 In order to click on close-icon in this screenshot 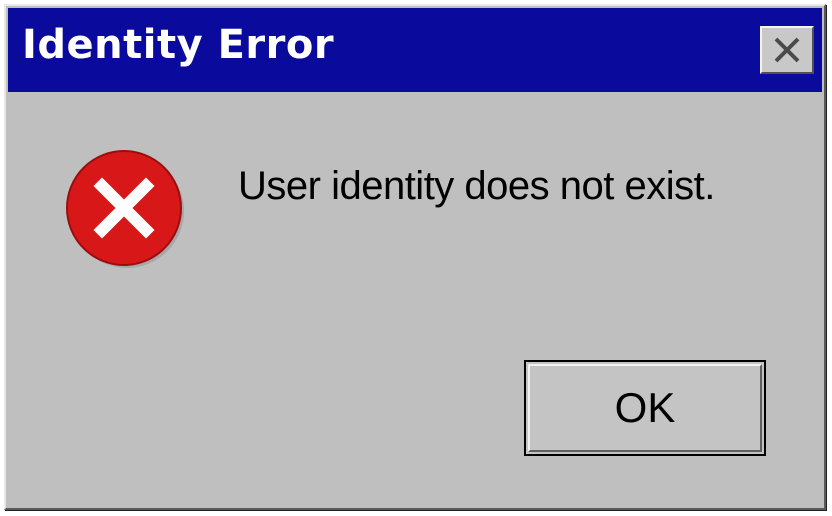, I will do `click(787, 50)`.